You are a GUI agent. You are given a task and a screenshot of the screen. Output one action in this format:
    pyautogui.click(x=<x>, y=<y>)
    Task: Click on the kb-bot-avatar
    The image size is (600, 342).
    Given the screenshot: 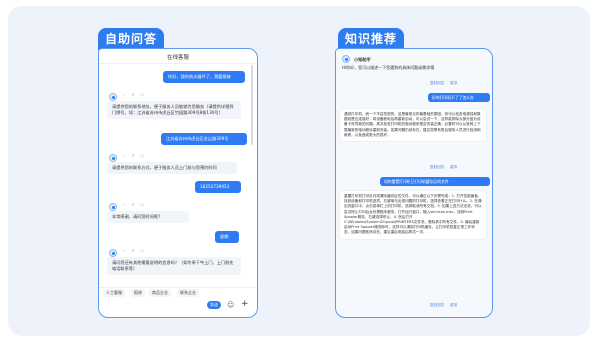 What is the action you would take?
    pyautogui.click(x=346, y=59)
    